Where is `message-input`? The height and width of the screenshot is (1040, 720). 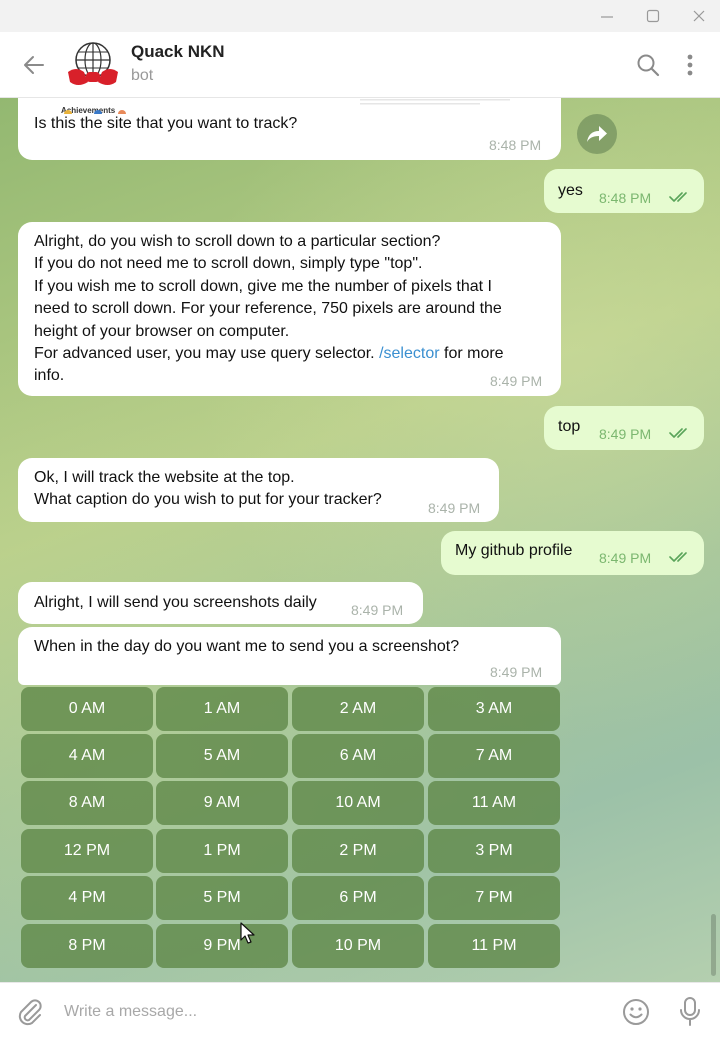 message-input is located at coordinates (334, 1012).